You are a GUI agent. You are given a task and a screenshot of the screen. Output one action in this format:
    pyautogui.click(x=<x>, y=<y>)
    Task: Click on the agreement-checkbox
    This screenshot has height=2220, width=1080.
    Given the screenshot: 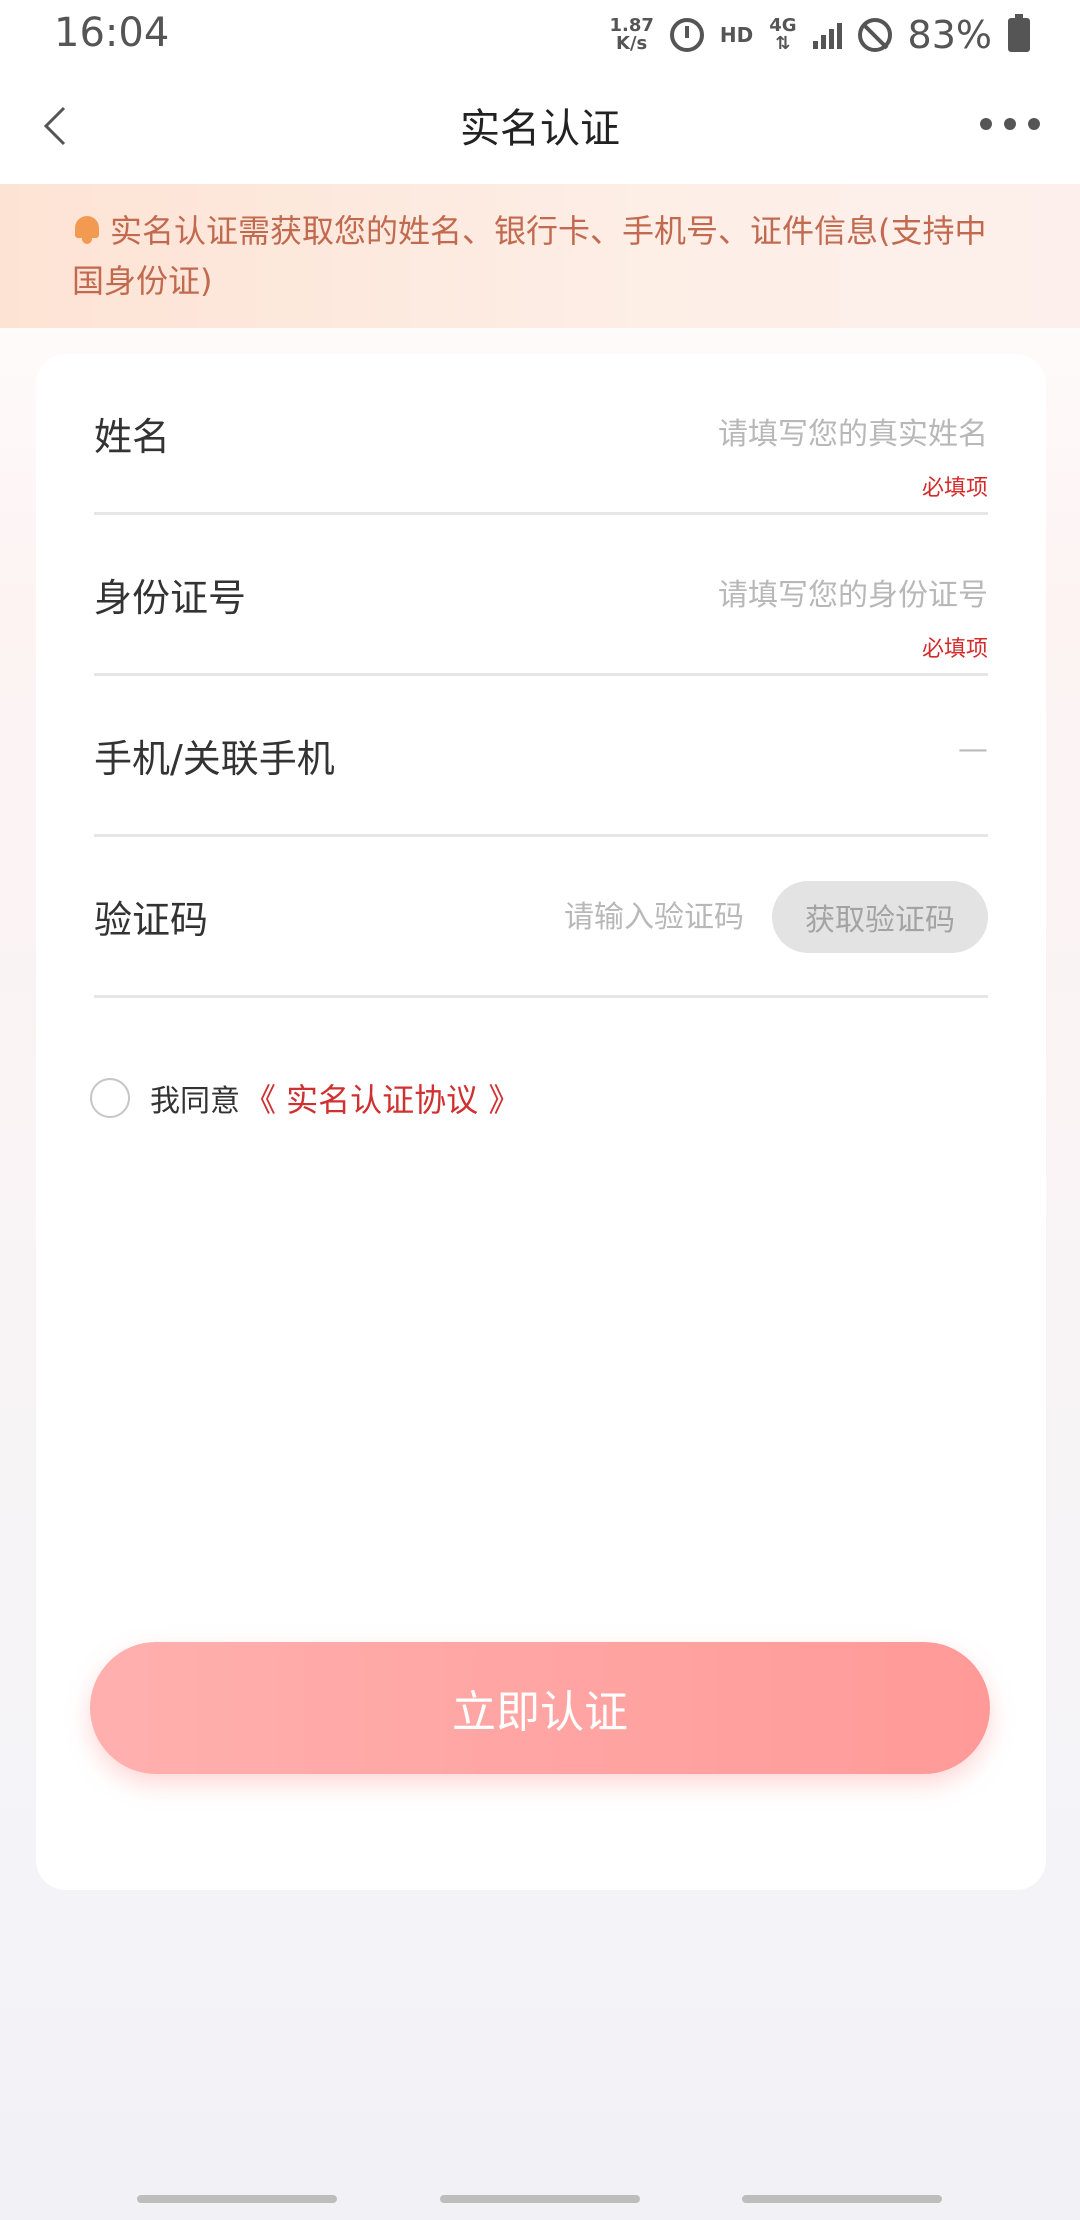 What is the action you would take?
    pyautogui.click(x=110, y=1098)
    